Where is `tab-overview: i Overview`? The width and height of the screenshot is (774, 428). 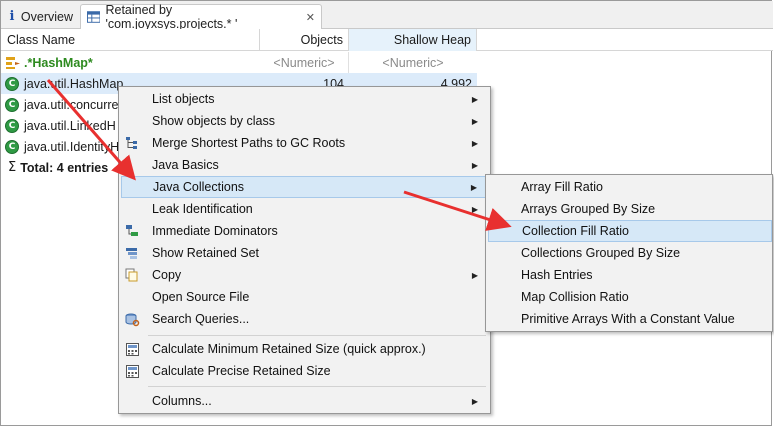 tab-overview: i Overview is located at coordinates (41, 16).